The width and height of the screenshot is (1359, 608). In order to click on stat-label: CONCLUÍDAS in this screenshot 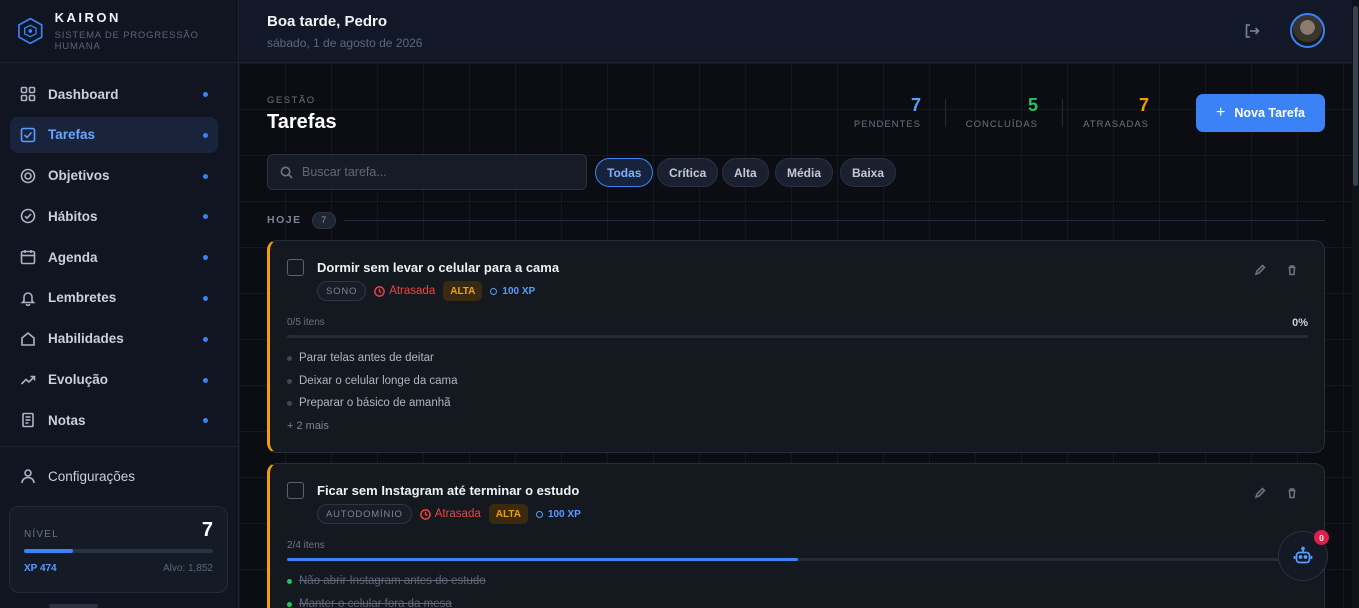, I will do `click(1001, 124)`.